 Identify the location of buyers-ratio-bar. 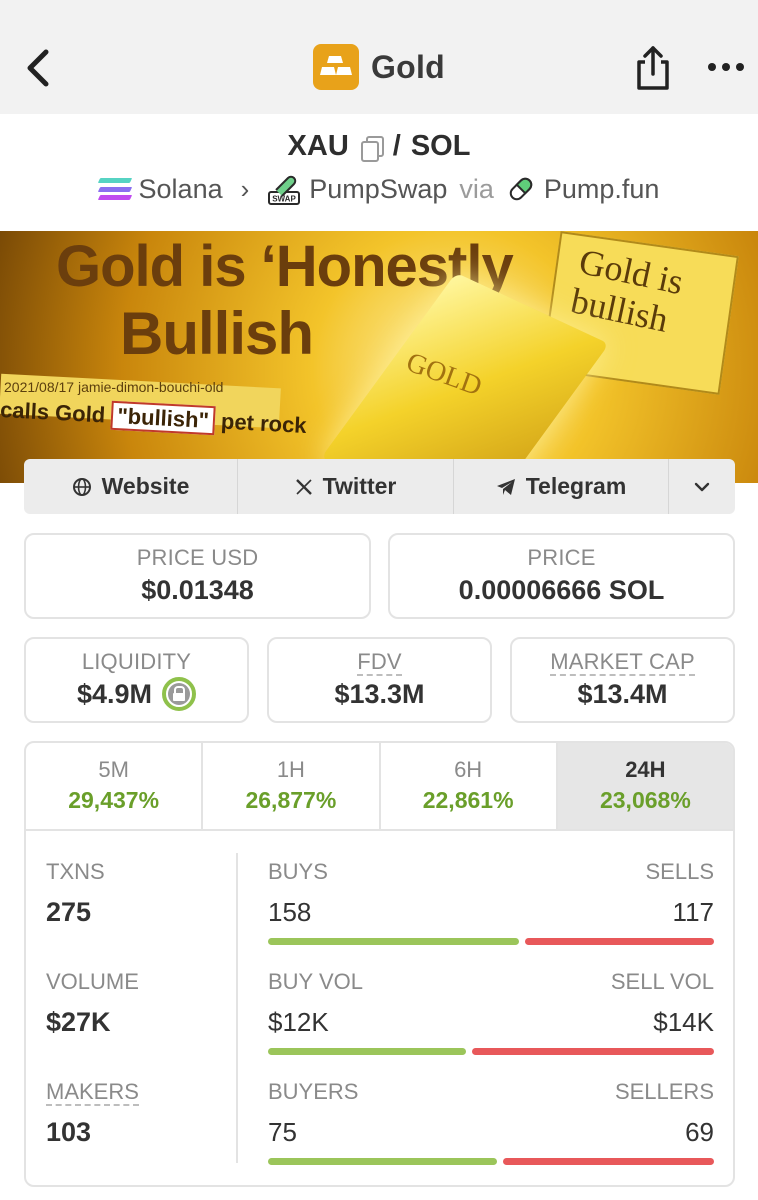
(491, 1161).